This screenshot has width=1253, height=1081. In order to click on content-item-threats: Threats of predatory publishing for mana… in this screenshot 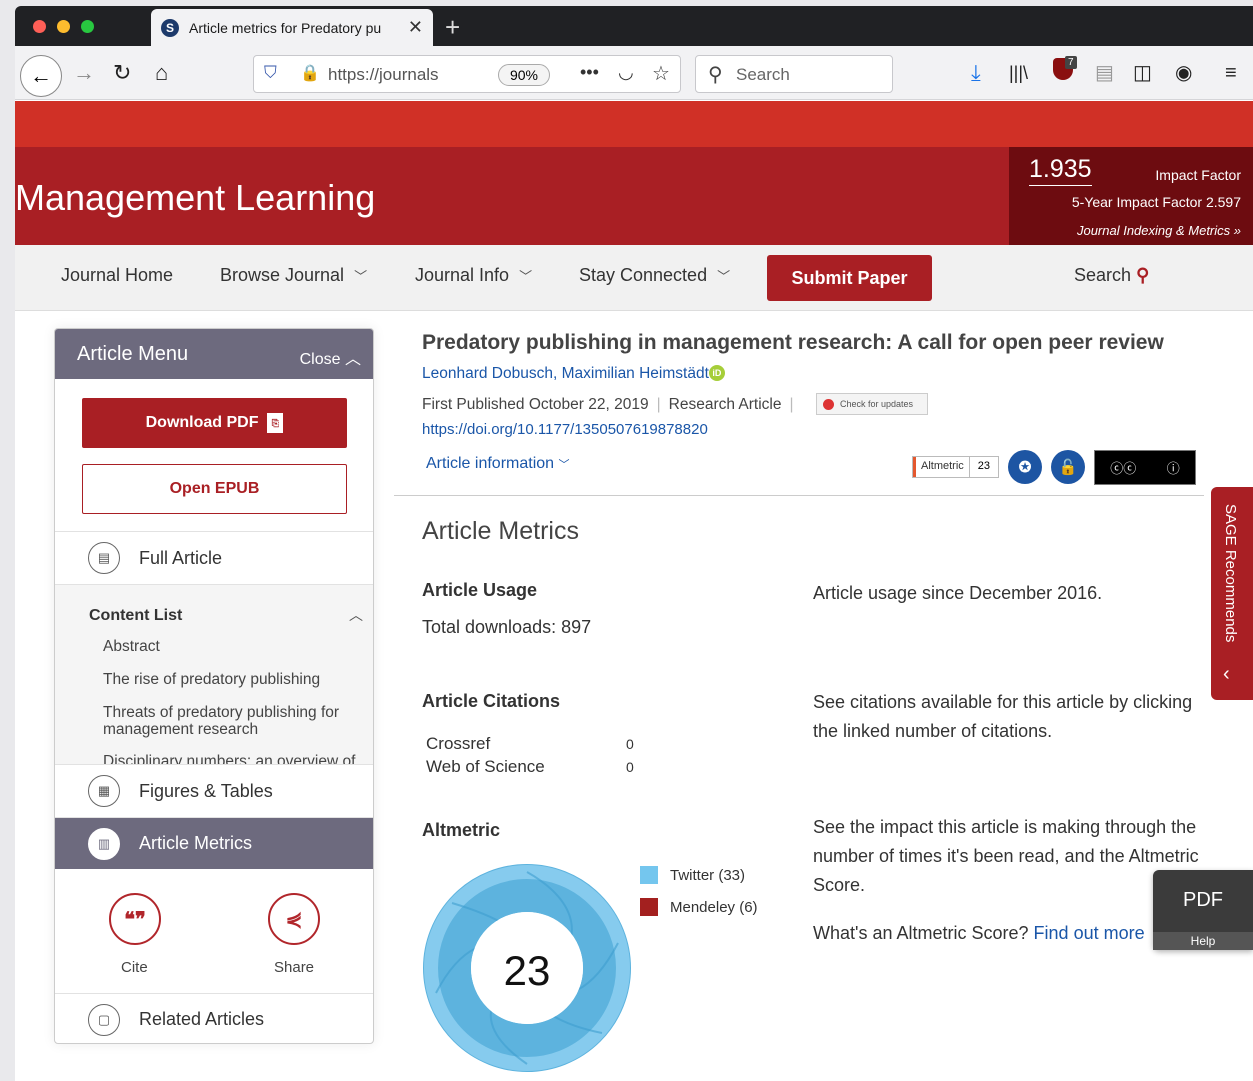, I will do `click(233, 721)`.